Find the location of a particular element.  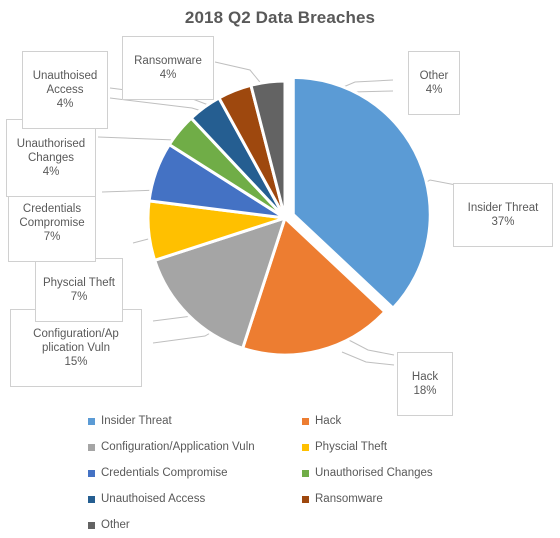

callout-hack: Hack 18% is located at coordinates (425, 384).